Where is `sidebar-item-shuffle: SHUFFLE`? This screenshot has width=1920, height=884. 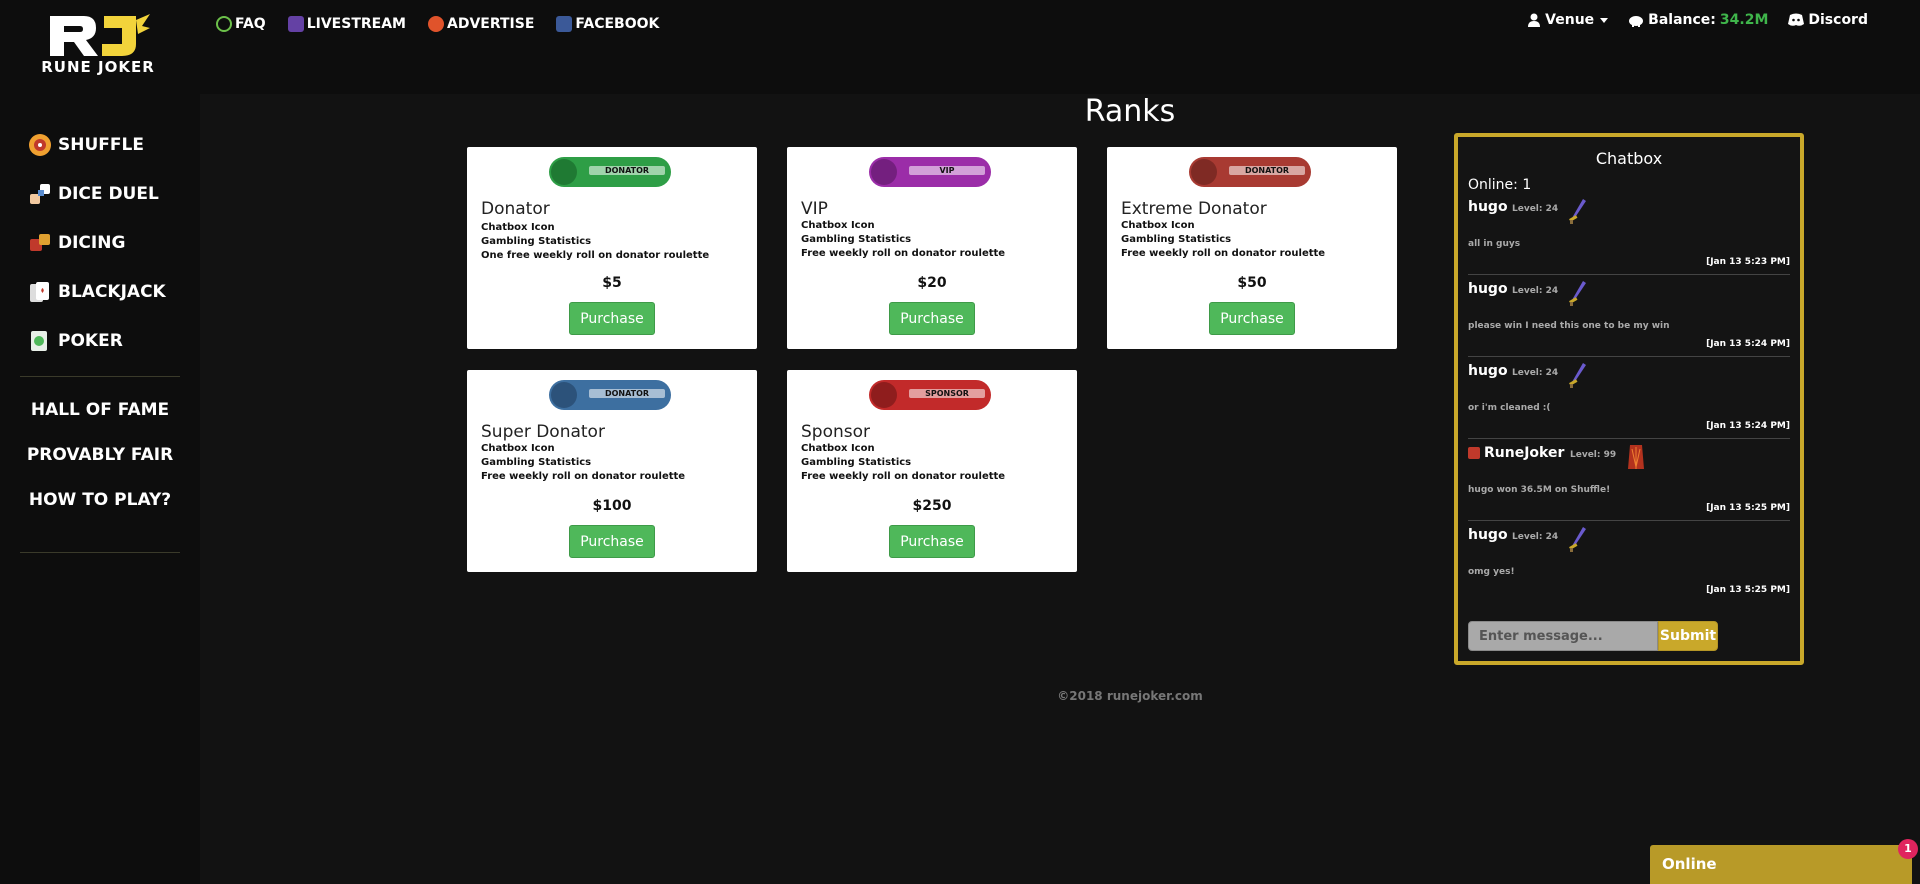
sidebar-item-shuffle: SHUFFLE is located at coordinates (97, 144).